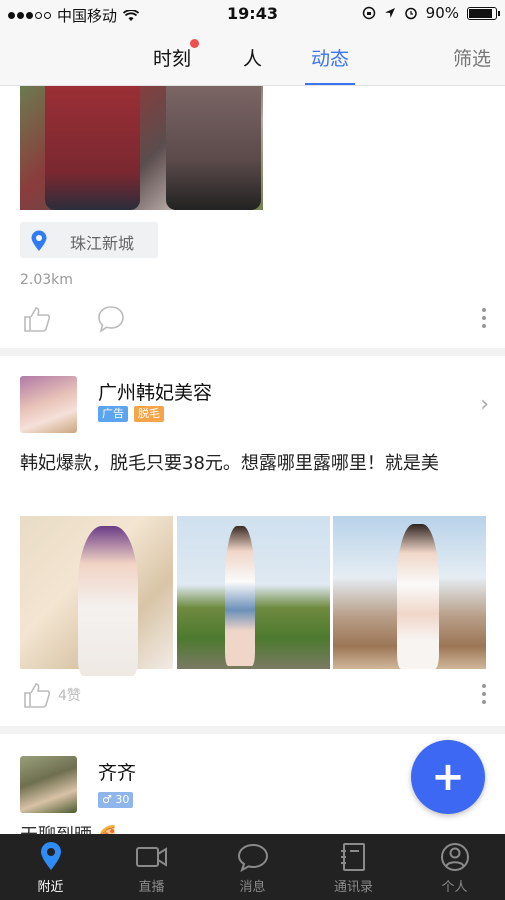 Image resolution: width=505 pixels, height=900 pixels. I want to click on like-button: 4赞, so click(51, 695).